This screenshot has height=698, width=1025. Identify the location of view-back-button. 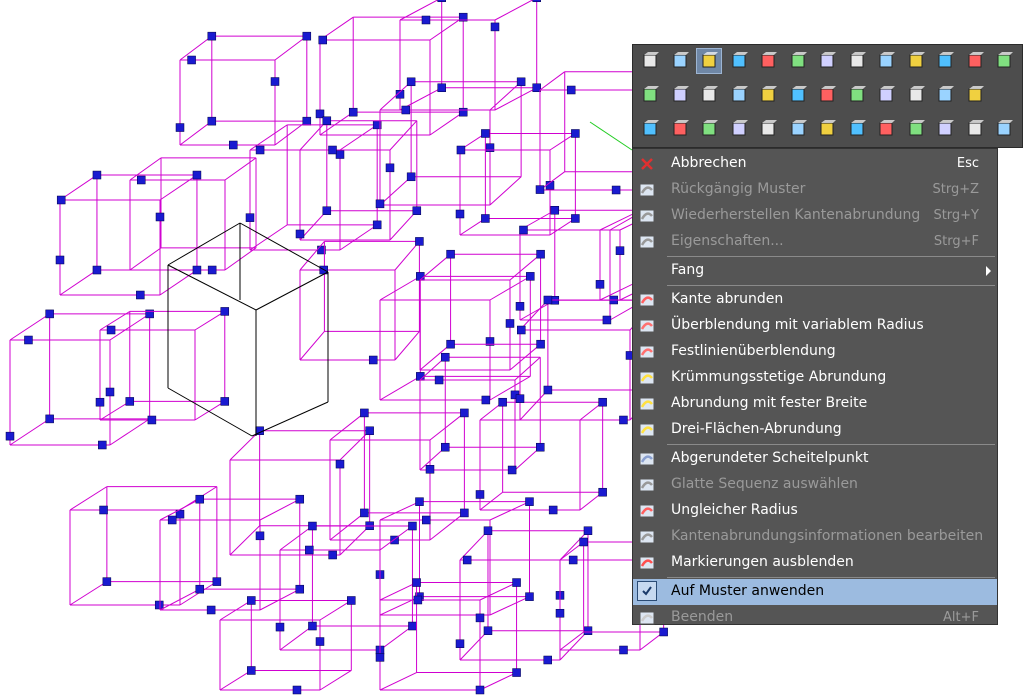
(768, 95).